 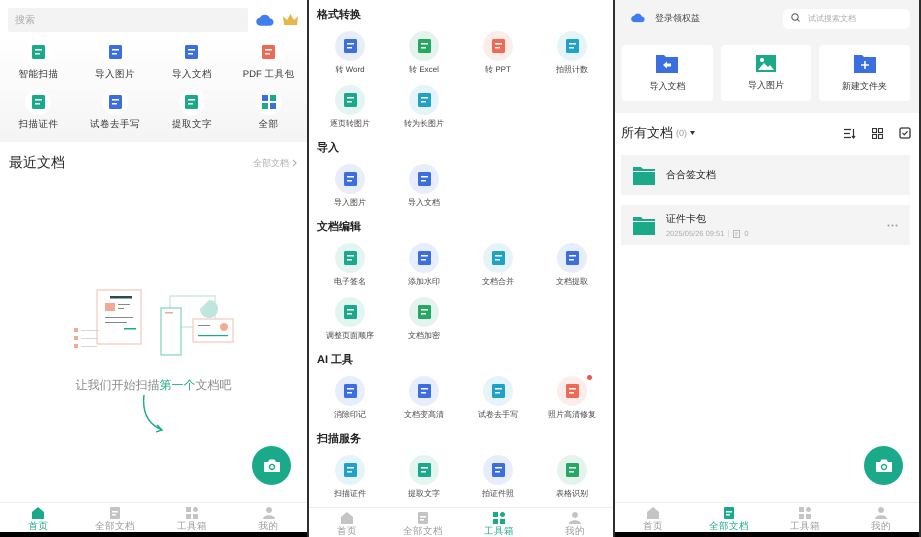 What do you see at coordinates (350, 108) in the screenshot?
I see `tool-item: 逐页转图片` at bounding box center [350, 108].